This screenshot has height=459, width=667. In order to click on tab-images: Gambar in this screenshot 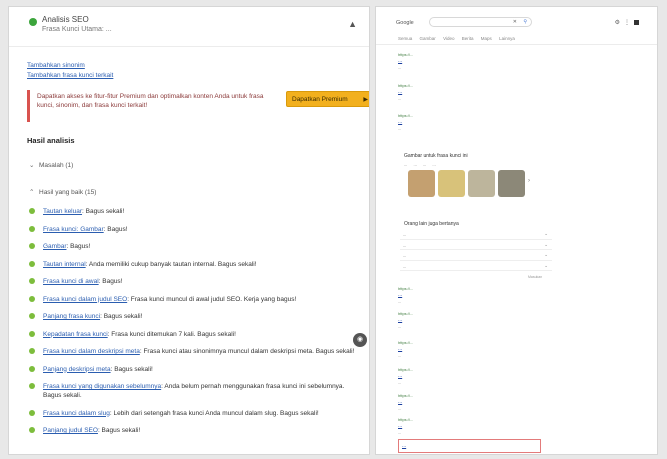, I will do `click(428, 38)`.